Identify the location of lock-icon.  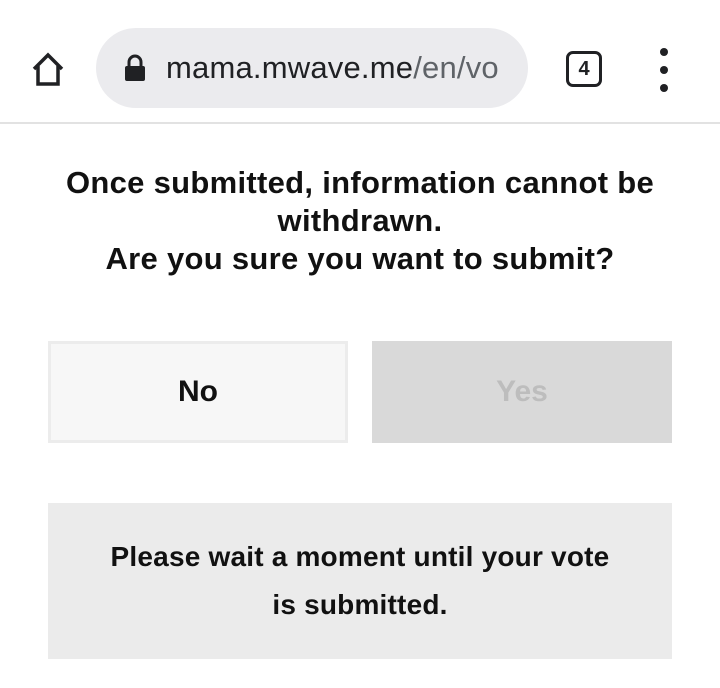
(135, 68).